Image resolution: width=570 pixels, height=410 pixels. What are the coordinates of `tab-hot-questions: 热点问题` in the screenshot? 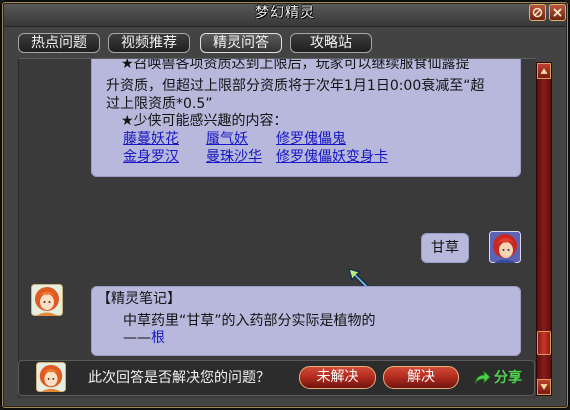 It's located at (59, 43).